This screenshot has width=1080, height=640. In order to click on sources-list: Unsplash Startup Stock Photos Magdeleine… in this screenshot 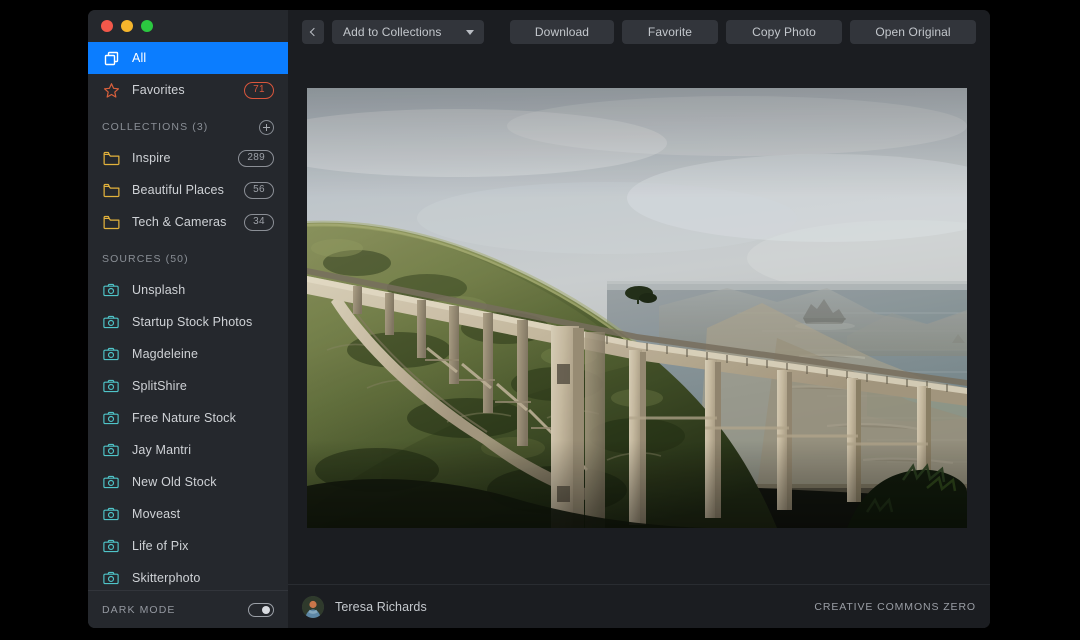, I will do `click(188, 432)`.